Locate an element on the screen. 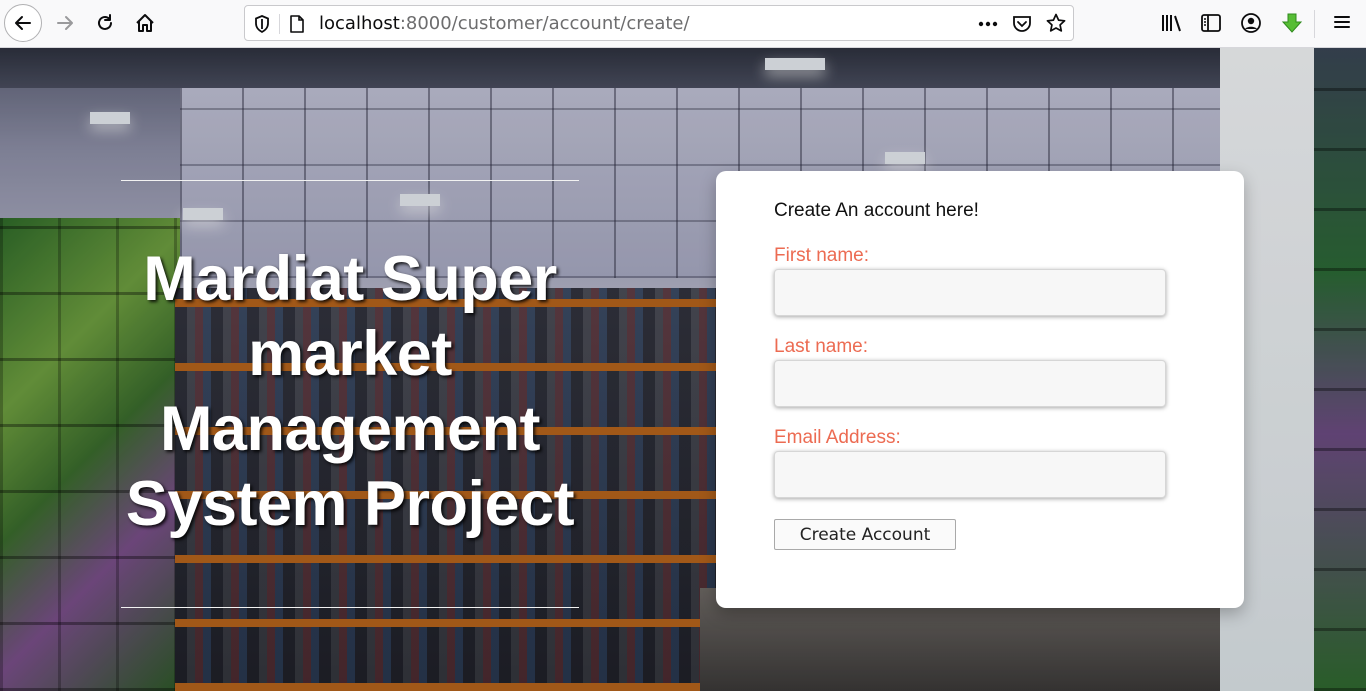  forward-icon is located at coordinates (65, 23).